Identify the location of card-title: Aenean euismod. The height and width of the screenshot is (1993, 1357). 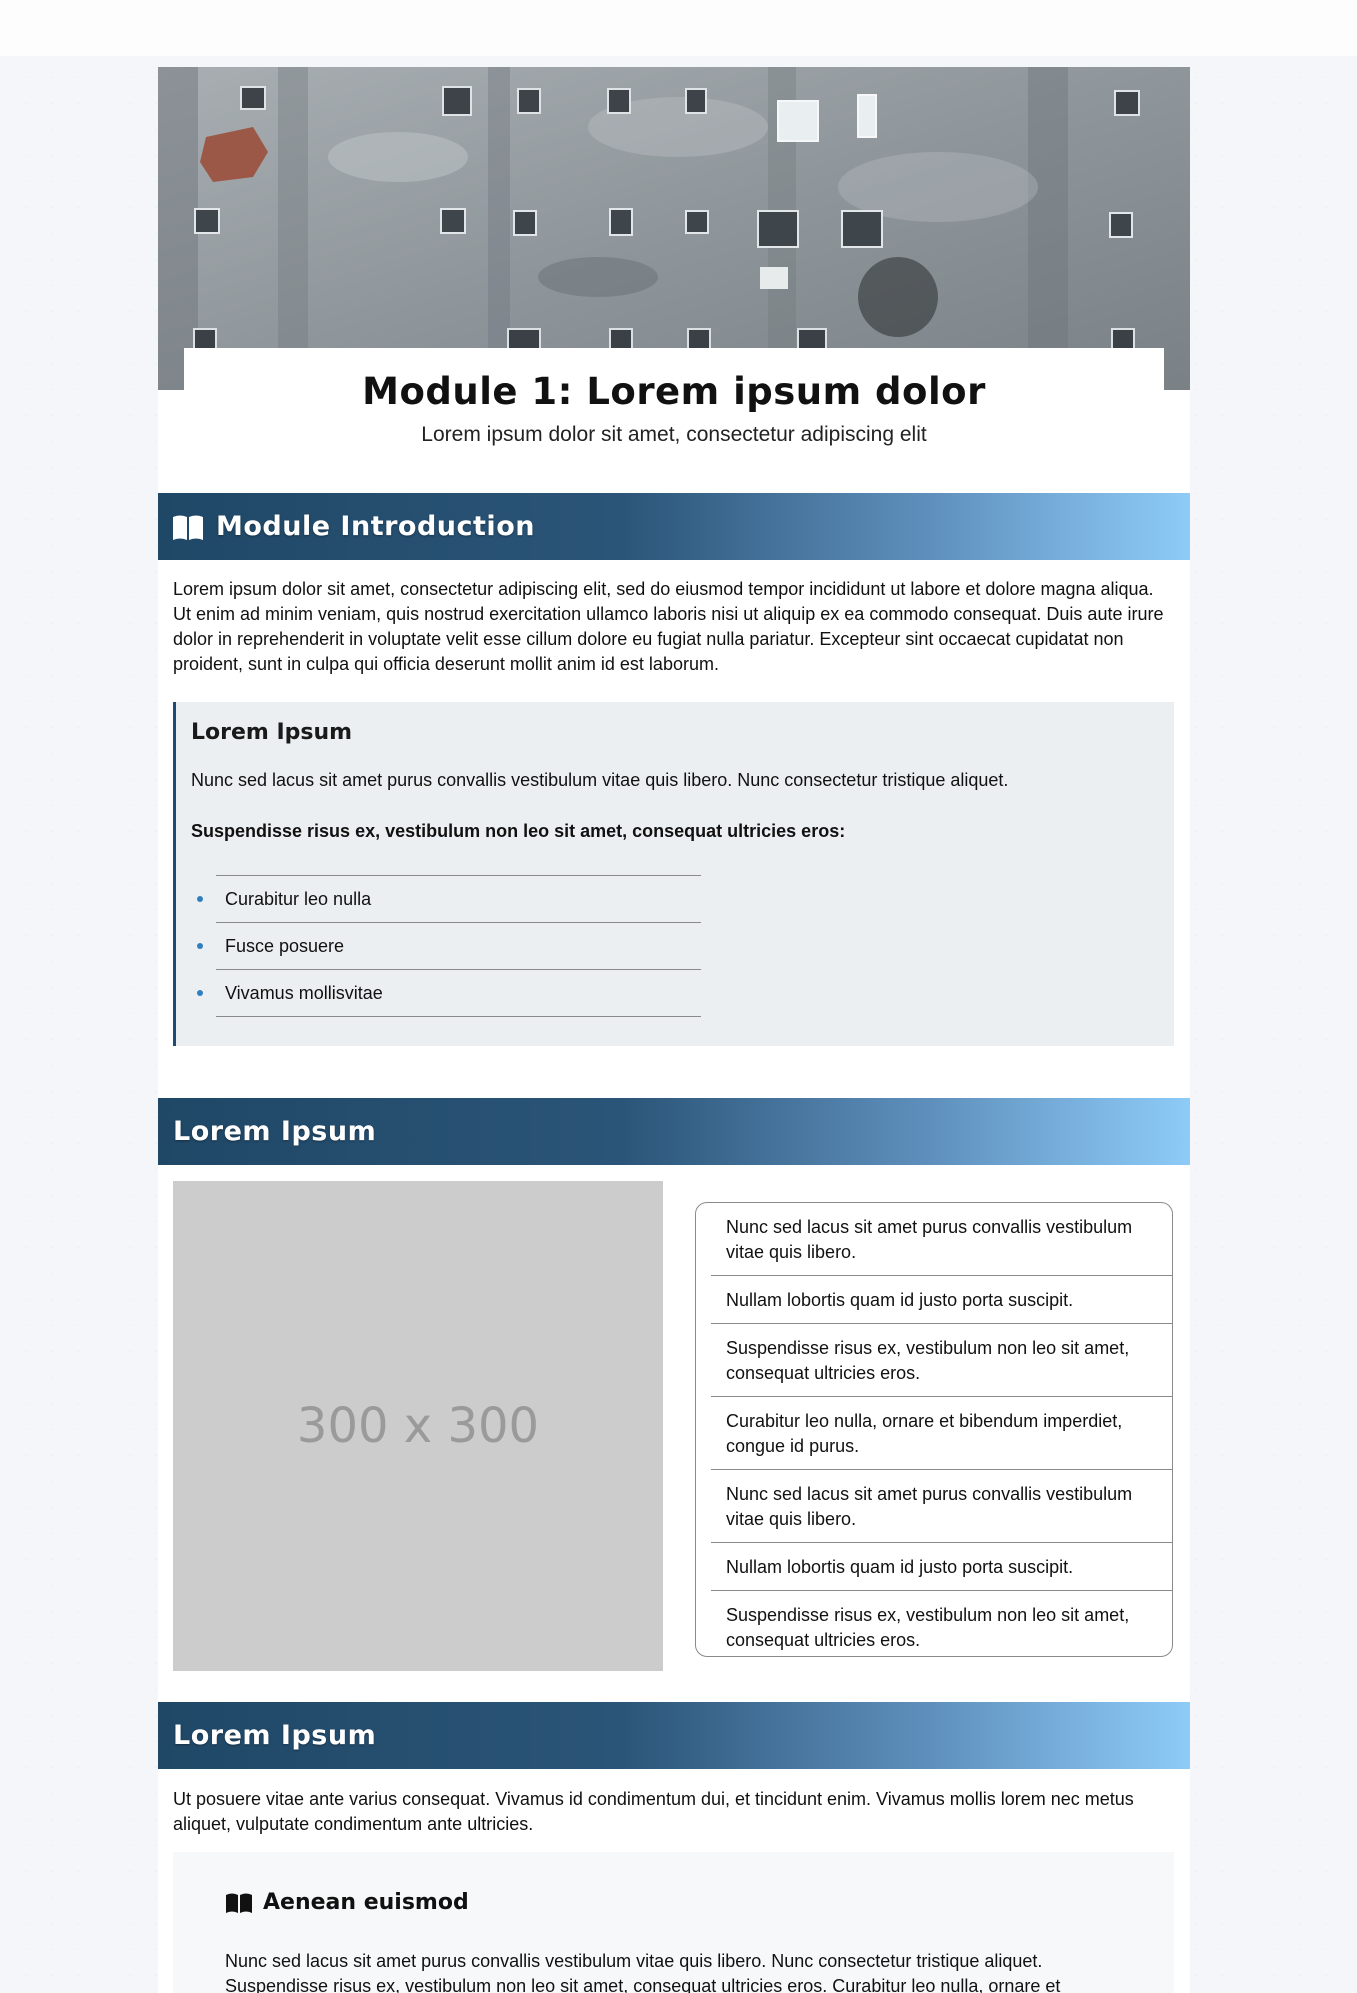
(347, 1902).